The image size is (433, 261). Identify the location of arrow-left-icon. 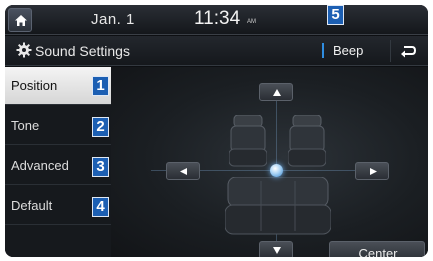
(183, 171).